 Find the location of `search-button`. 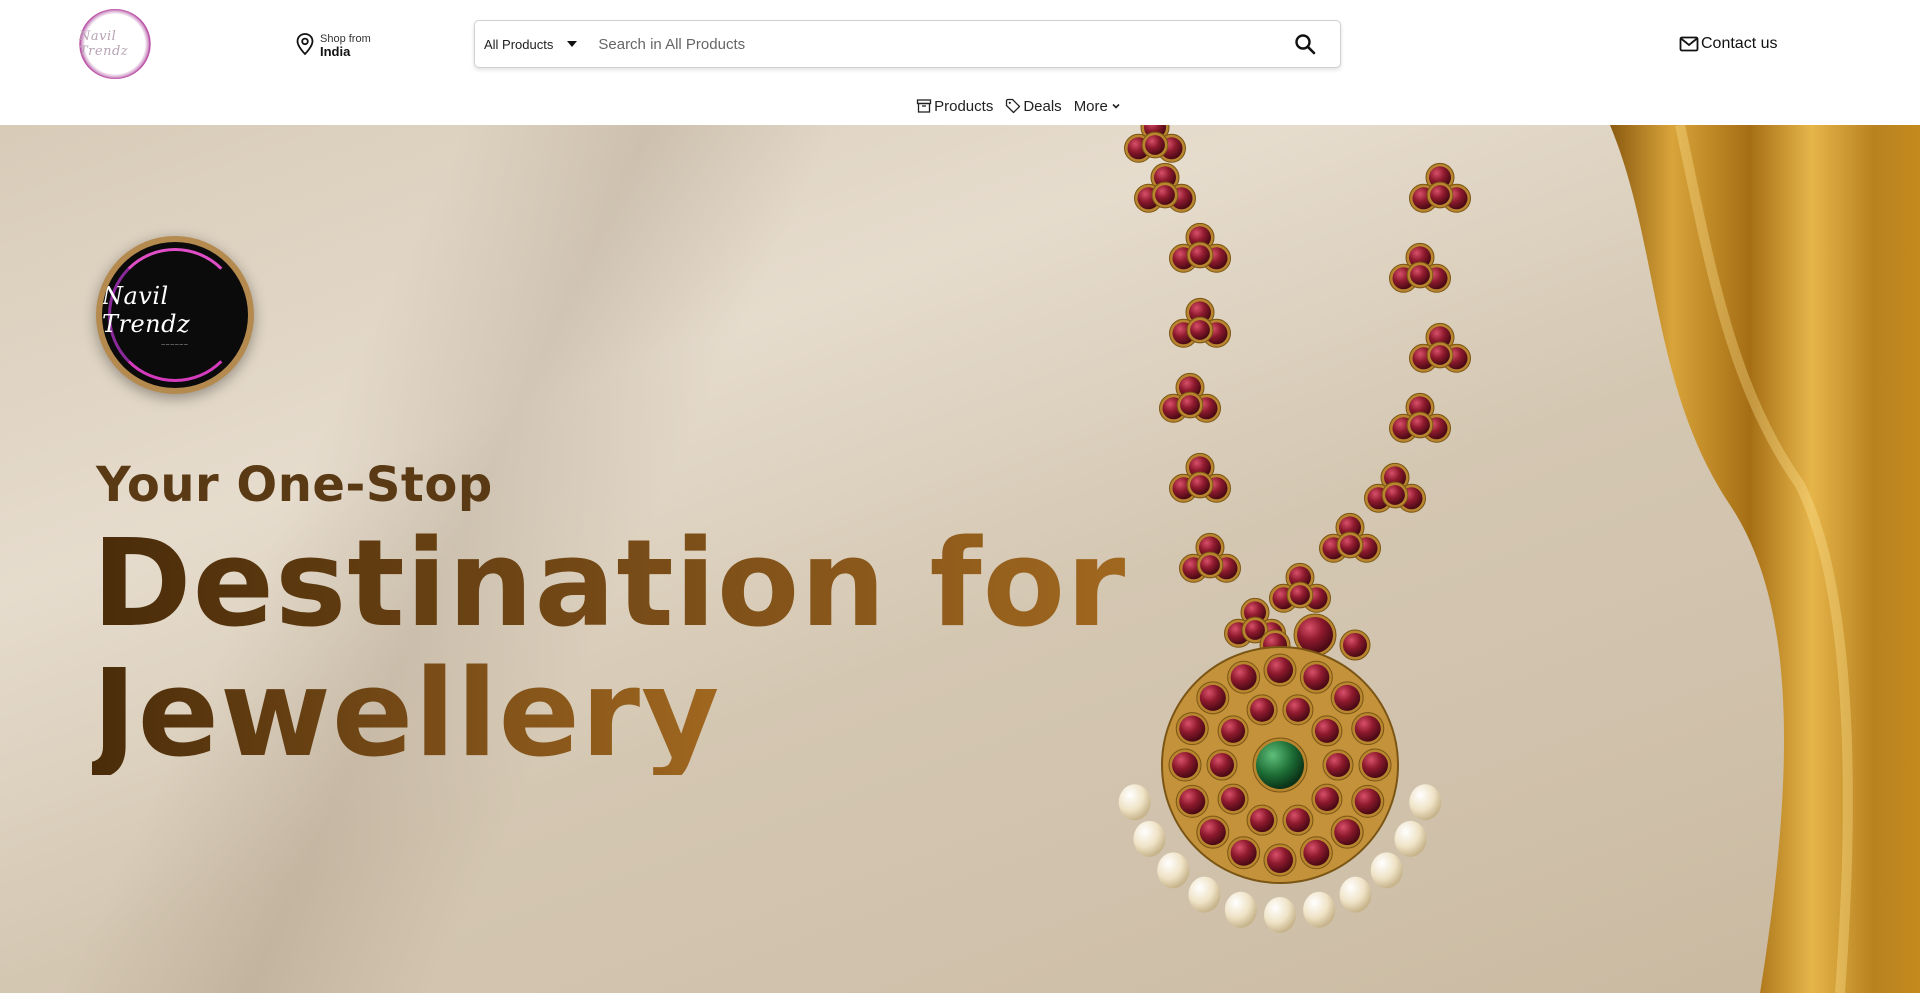

search-button is located at coordinates (1305, 44).